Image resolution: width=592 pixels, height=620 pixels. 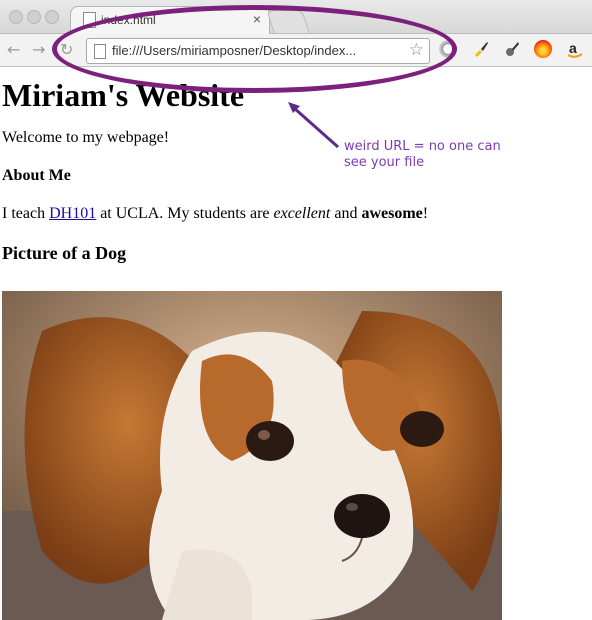 What do you see at coordinates (185, 213) in the screenshot?
I see `teach-middle: at UCLA. My students are` at bounding box center [185, 213].